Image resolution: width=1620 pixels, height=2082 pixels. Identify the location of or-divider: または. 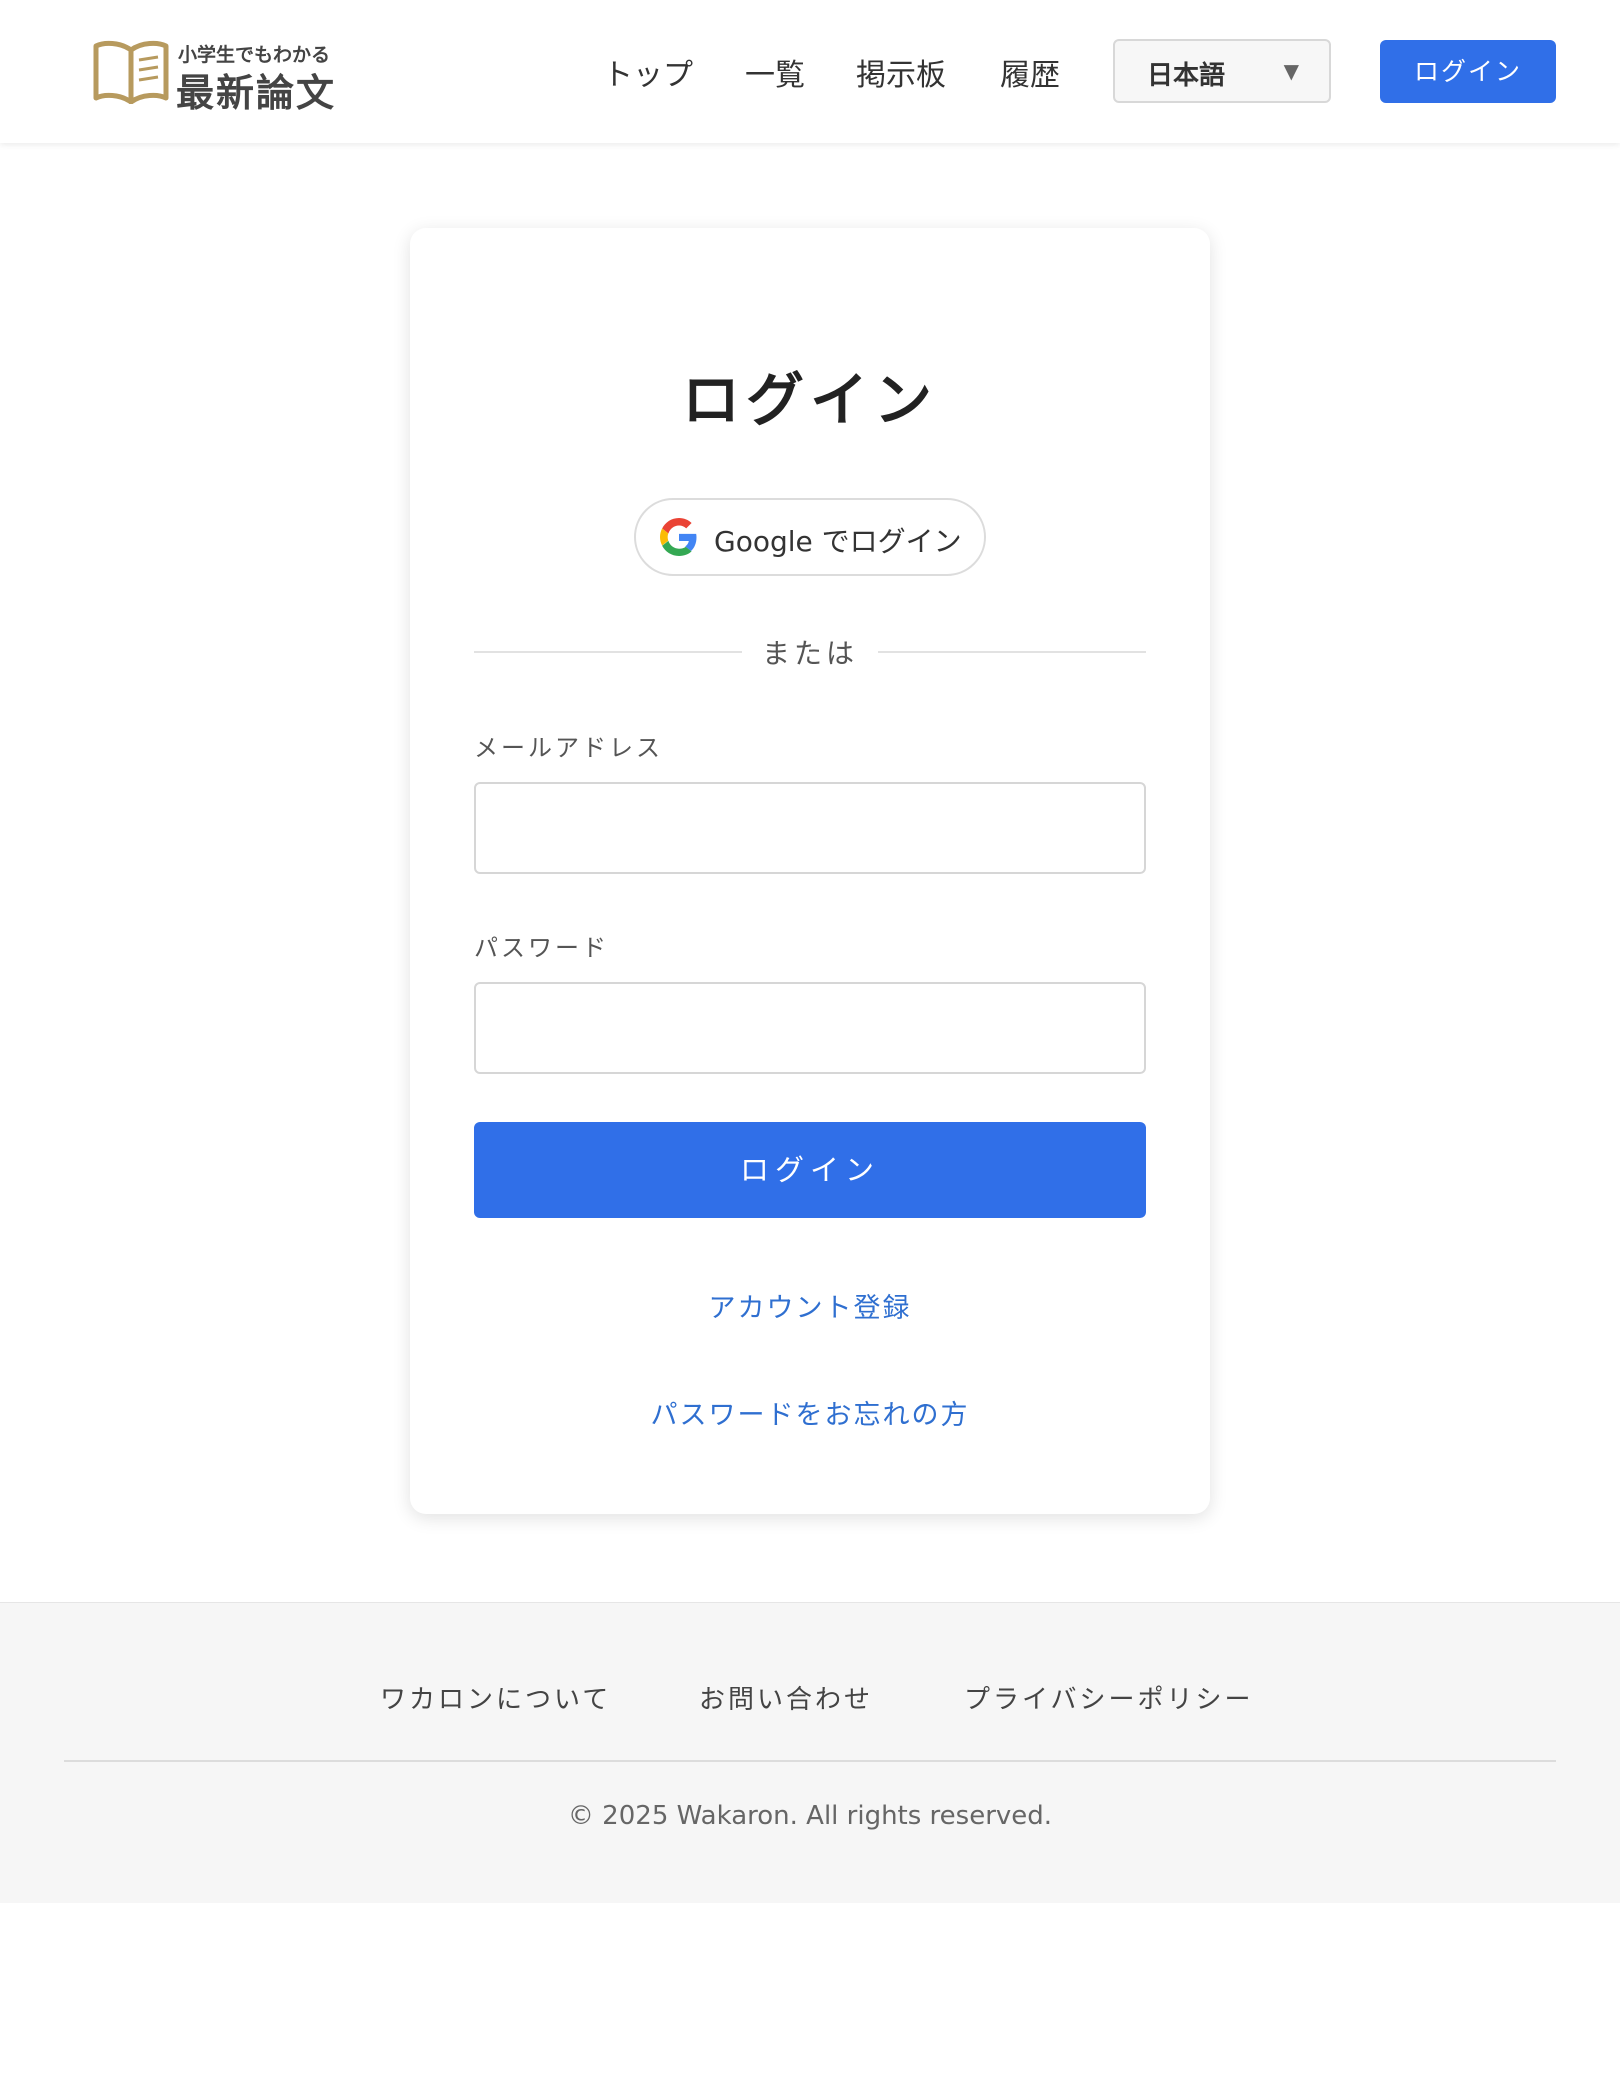
(809, 653).